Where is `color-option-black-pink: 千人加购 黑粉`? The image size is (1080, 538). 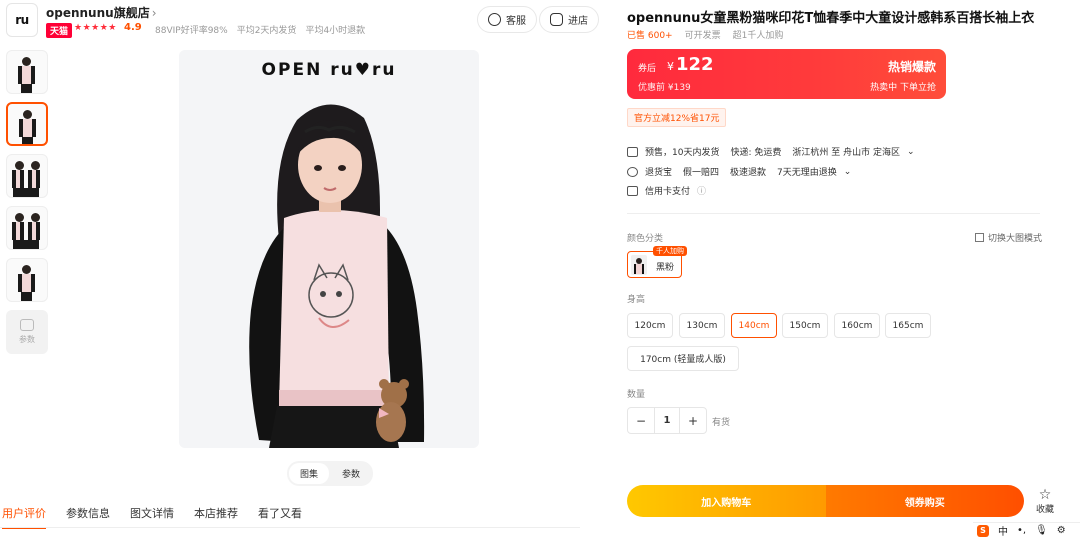
color-option-black-pink: 千人加购 黑粉 is located at coordinates (657, 262).